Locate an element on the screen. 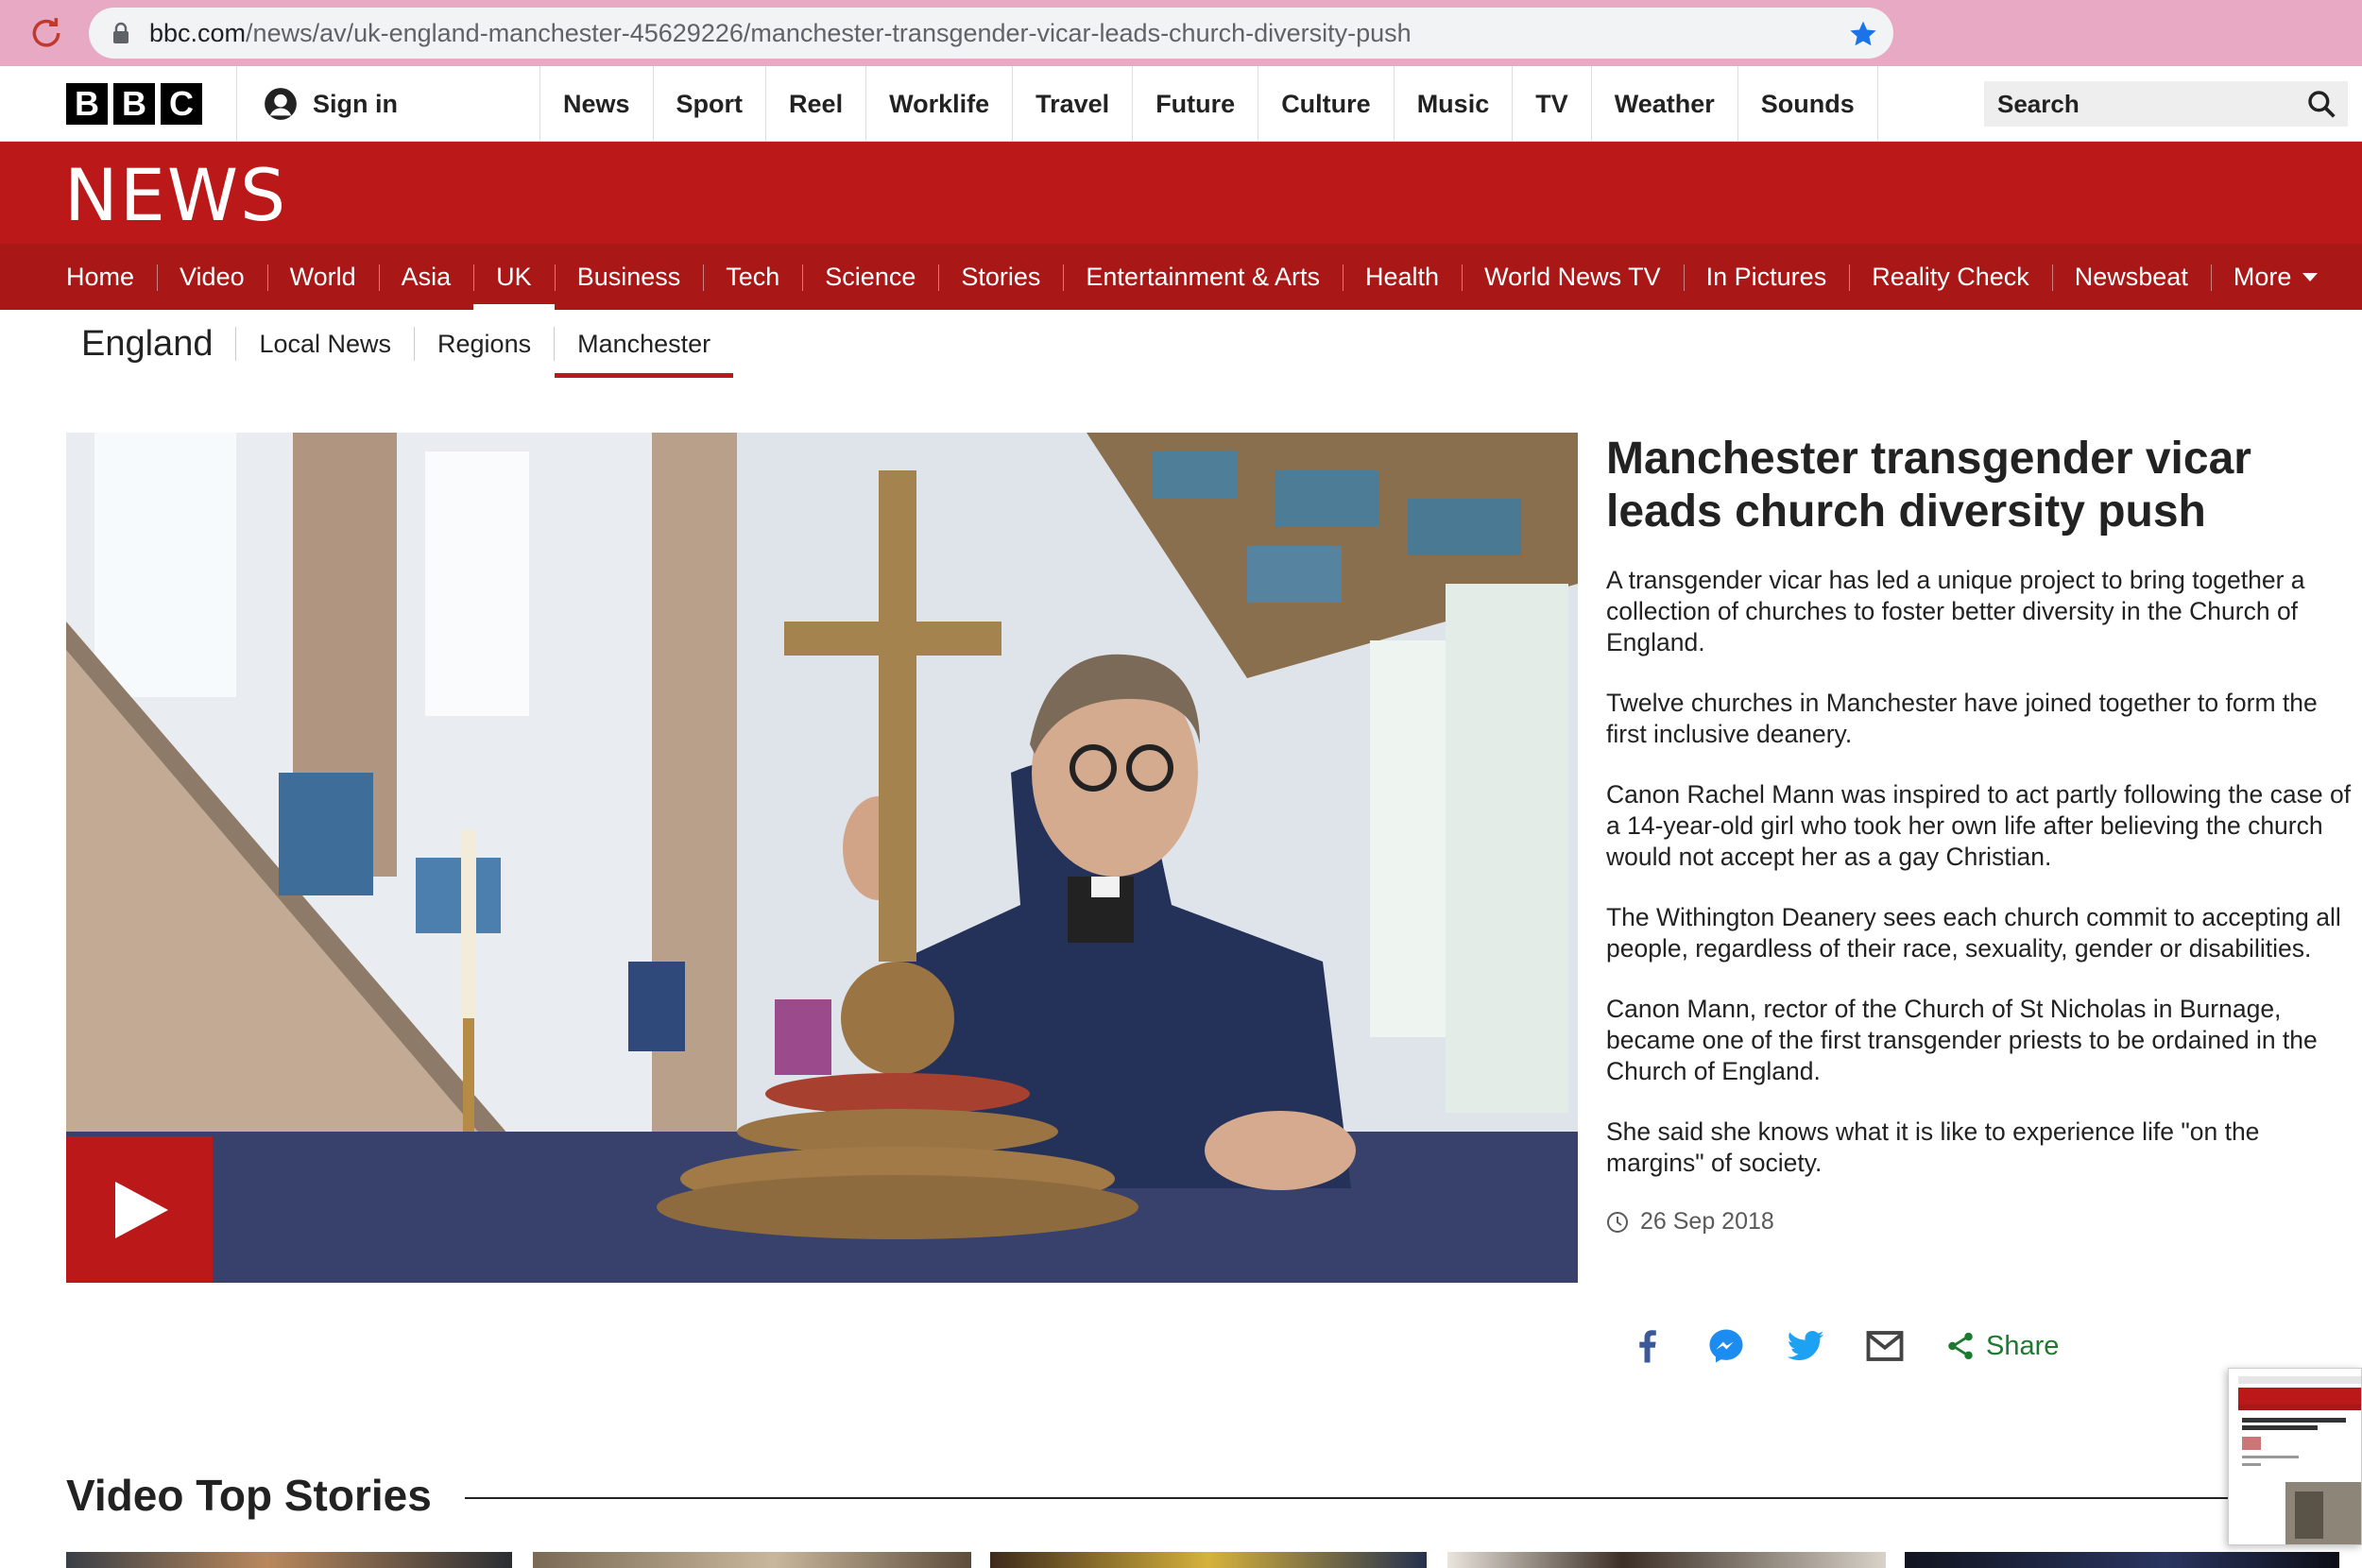 Image resolution: width=2362 pixels, height=1568 pixels. top-nav-sounds: Sounds is located at coordinates (1808, 104).